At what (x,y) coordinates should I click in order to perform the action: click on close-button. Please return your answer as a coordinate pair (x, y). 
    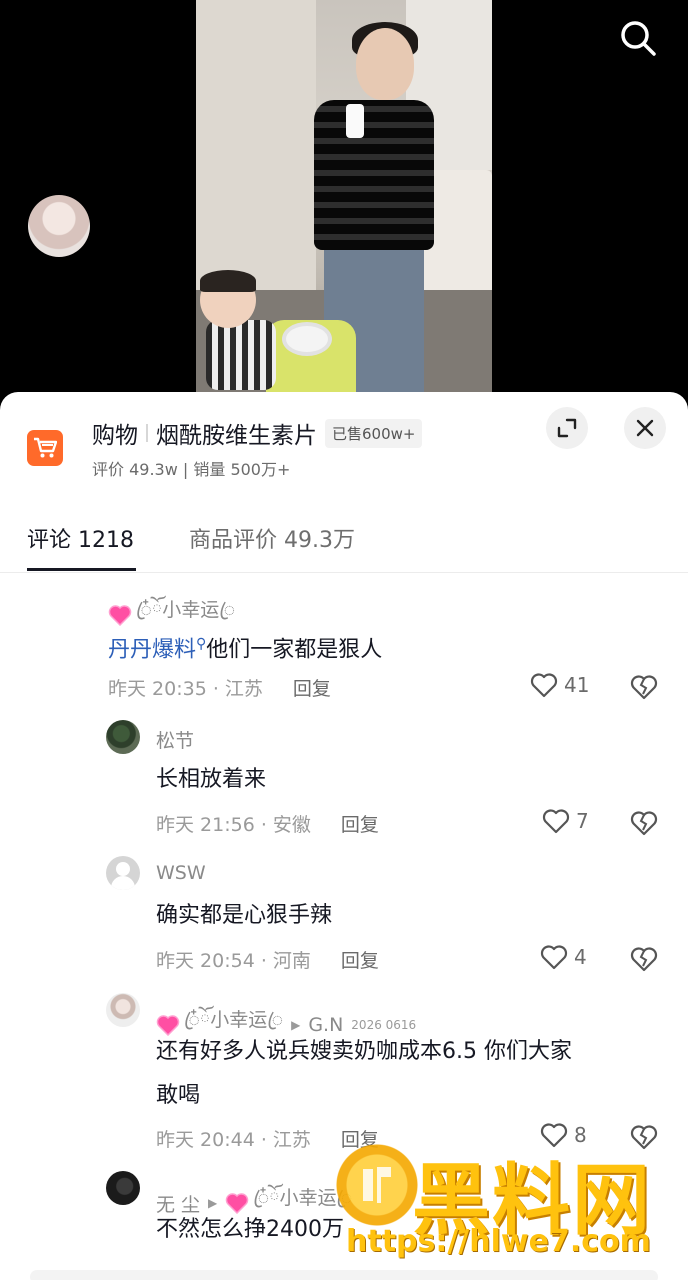
    Looking at the image, I should click on (645, 428).